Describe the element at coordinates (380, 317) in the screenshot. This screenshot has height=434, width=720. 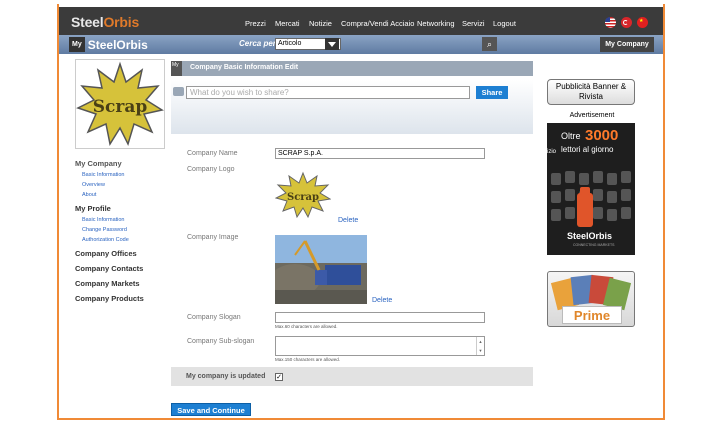
I see `company-slogan-input` at that location.